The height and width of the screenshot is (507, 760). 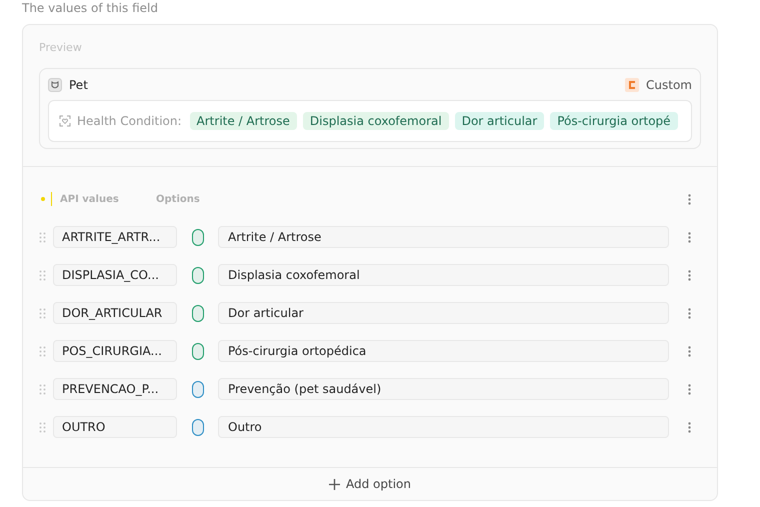 What do you see at coordinates (65, 121) in the screenshot?
I see `heart-scan-icon` at bounding box center [65, 121].